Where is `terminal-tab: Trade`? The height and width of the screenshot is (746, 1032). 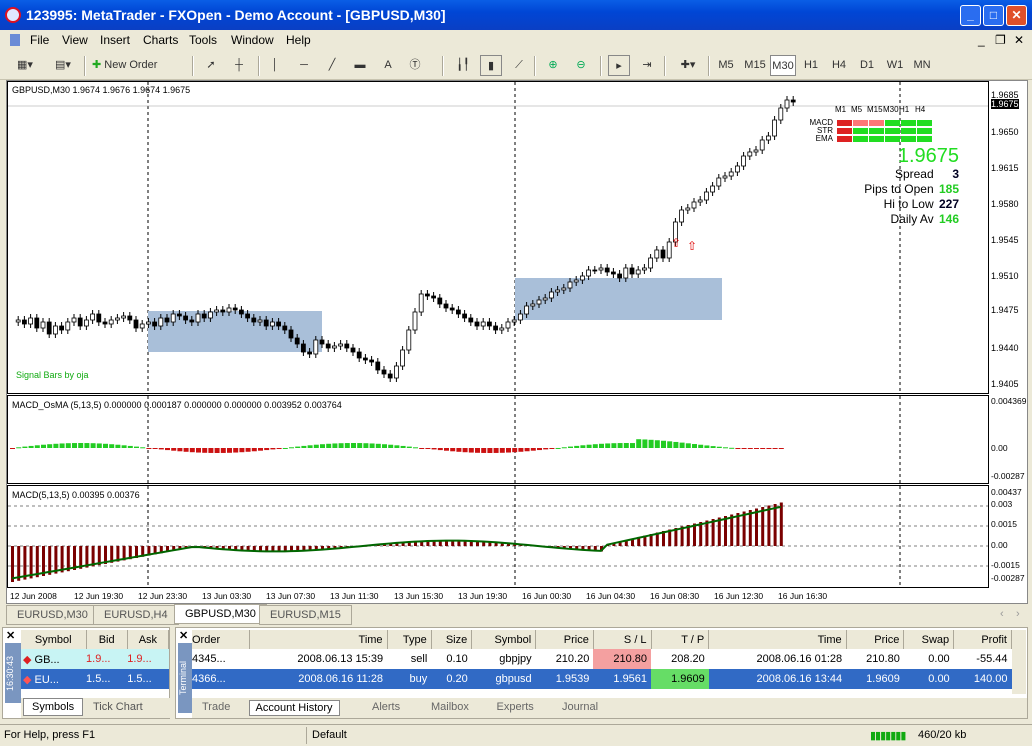
terminal-tab: Trade is located at coordinates (216, 707).